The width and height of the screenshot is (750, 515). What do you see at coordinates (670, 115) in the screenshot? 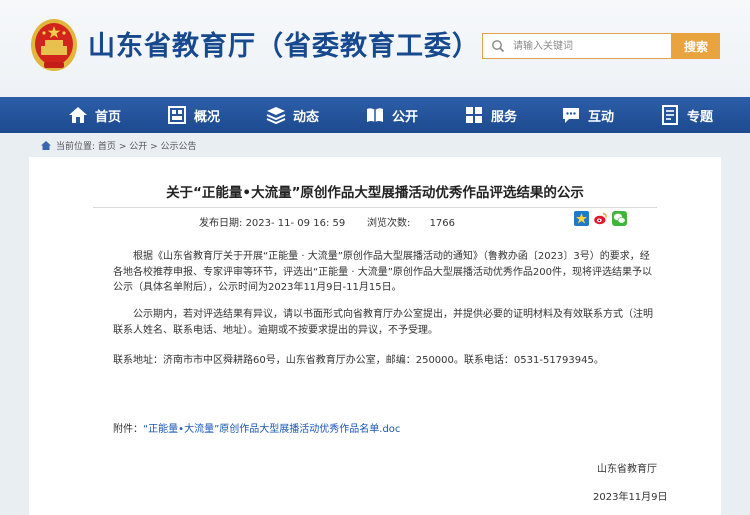
I see `document-icon` at bounding box center [670, 115].